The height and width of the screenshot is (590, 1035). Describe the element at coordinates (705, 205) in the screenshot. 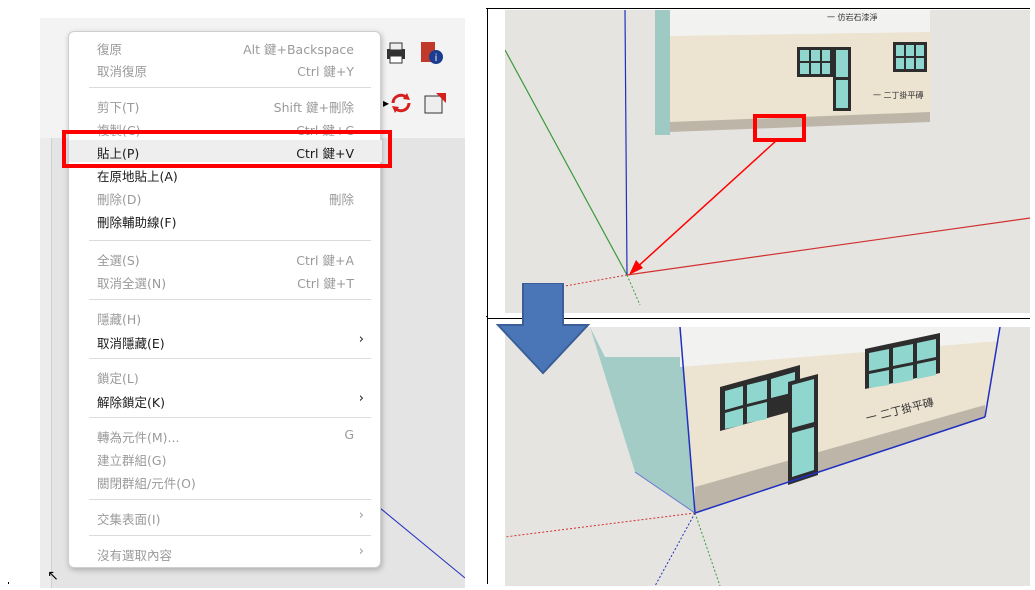

I see `pointer-arrow` at that location.